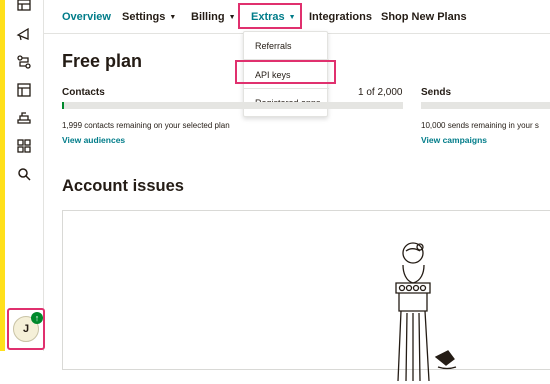 The height and width of the screenshot is (384, 550). Describe the element at coordinates (26, 329) in the screenshot. I see `account-avatar-highlight: J ↑` at that location.